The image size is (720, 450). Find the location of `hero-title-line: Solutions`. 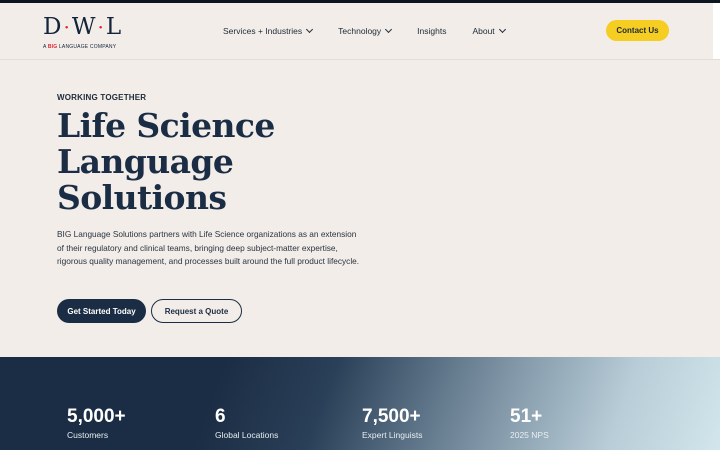

hero-title-line: Solutions is located at coordinates (142, 197).